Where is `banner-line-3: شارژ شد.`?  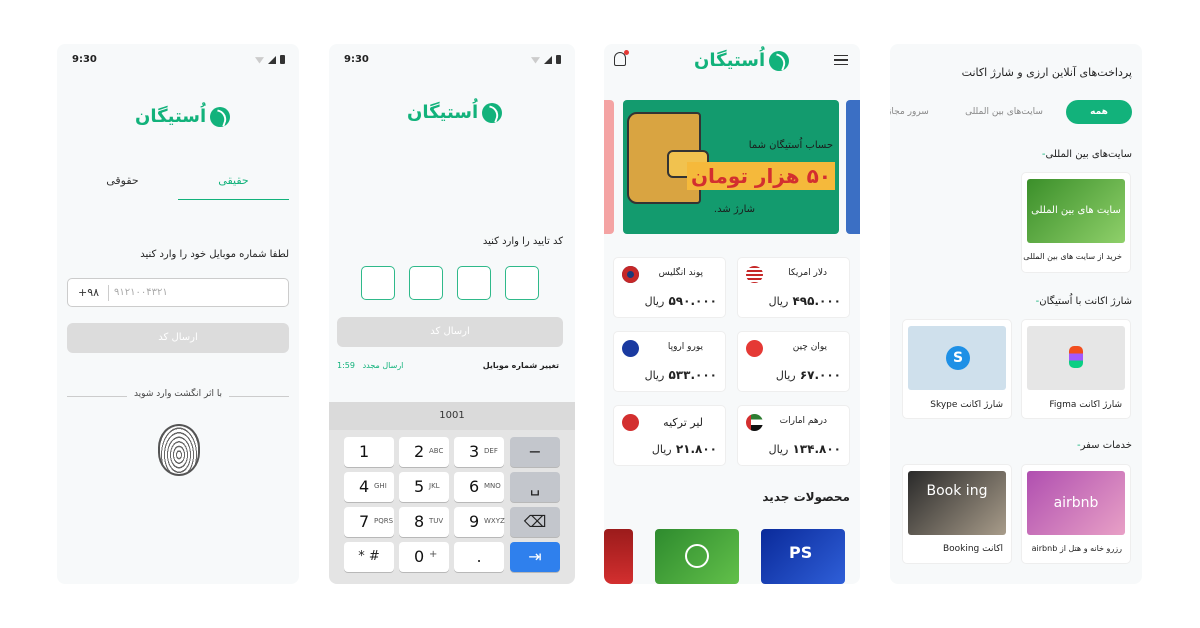 banner-line-3: شارژ شد. is located at coordinates (734, 209).